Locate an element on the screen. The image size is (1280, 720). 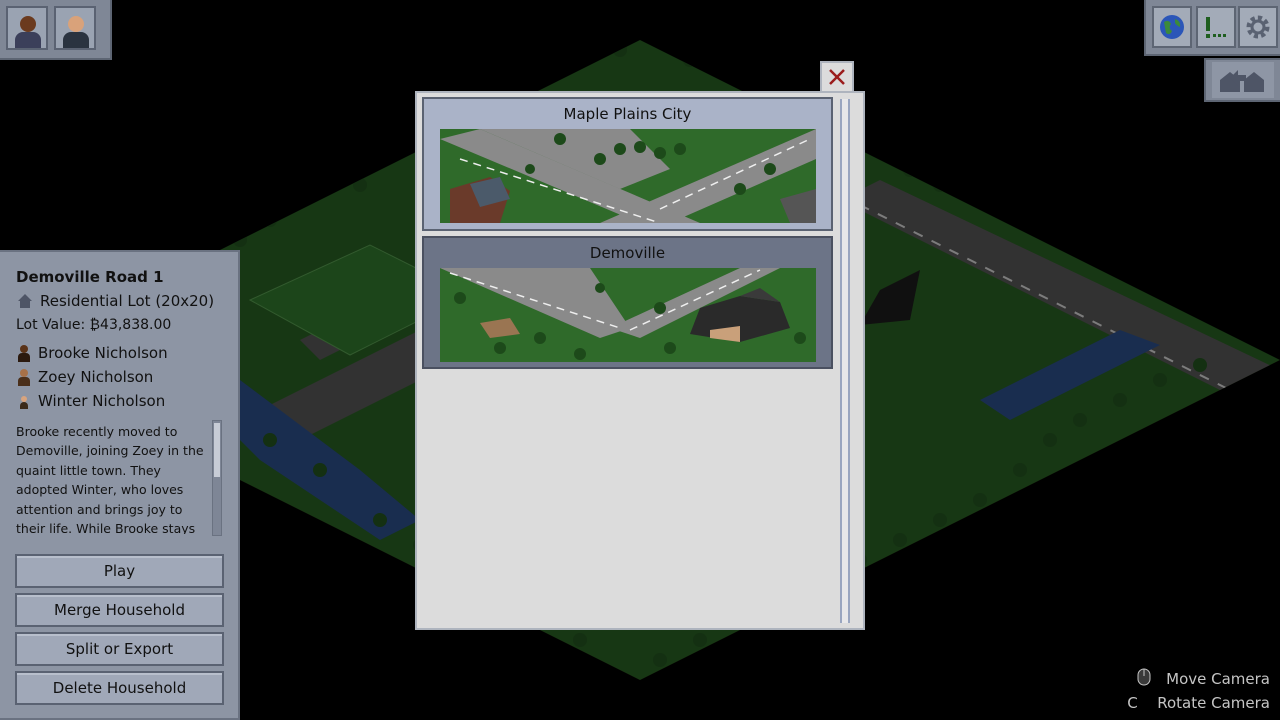
close-button is located at coordinates (837, 76).